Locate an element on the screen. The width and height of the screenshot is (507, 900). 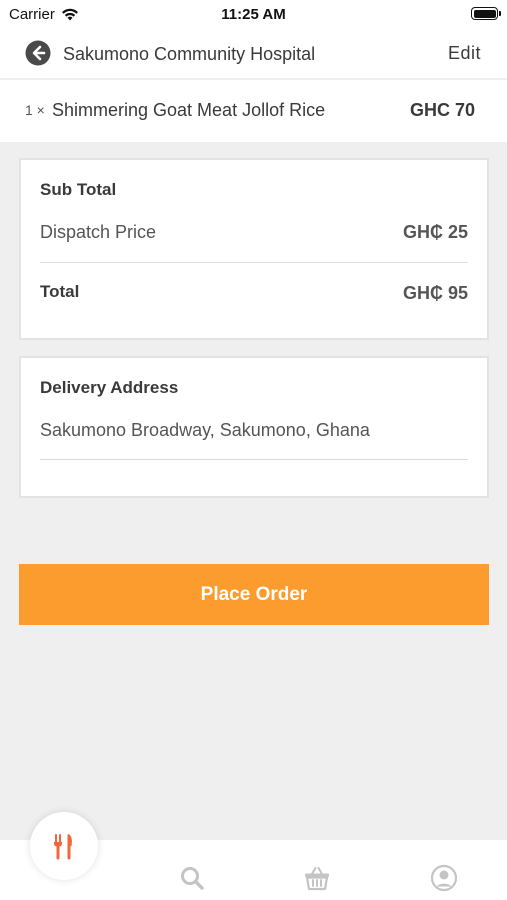
dispatch-price-amount: GH₵ 25 is located at coordinates (435, 232).